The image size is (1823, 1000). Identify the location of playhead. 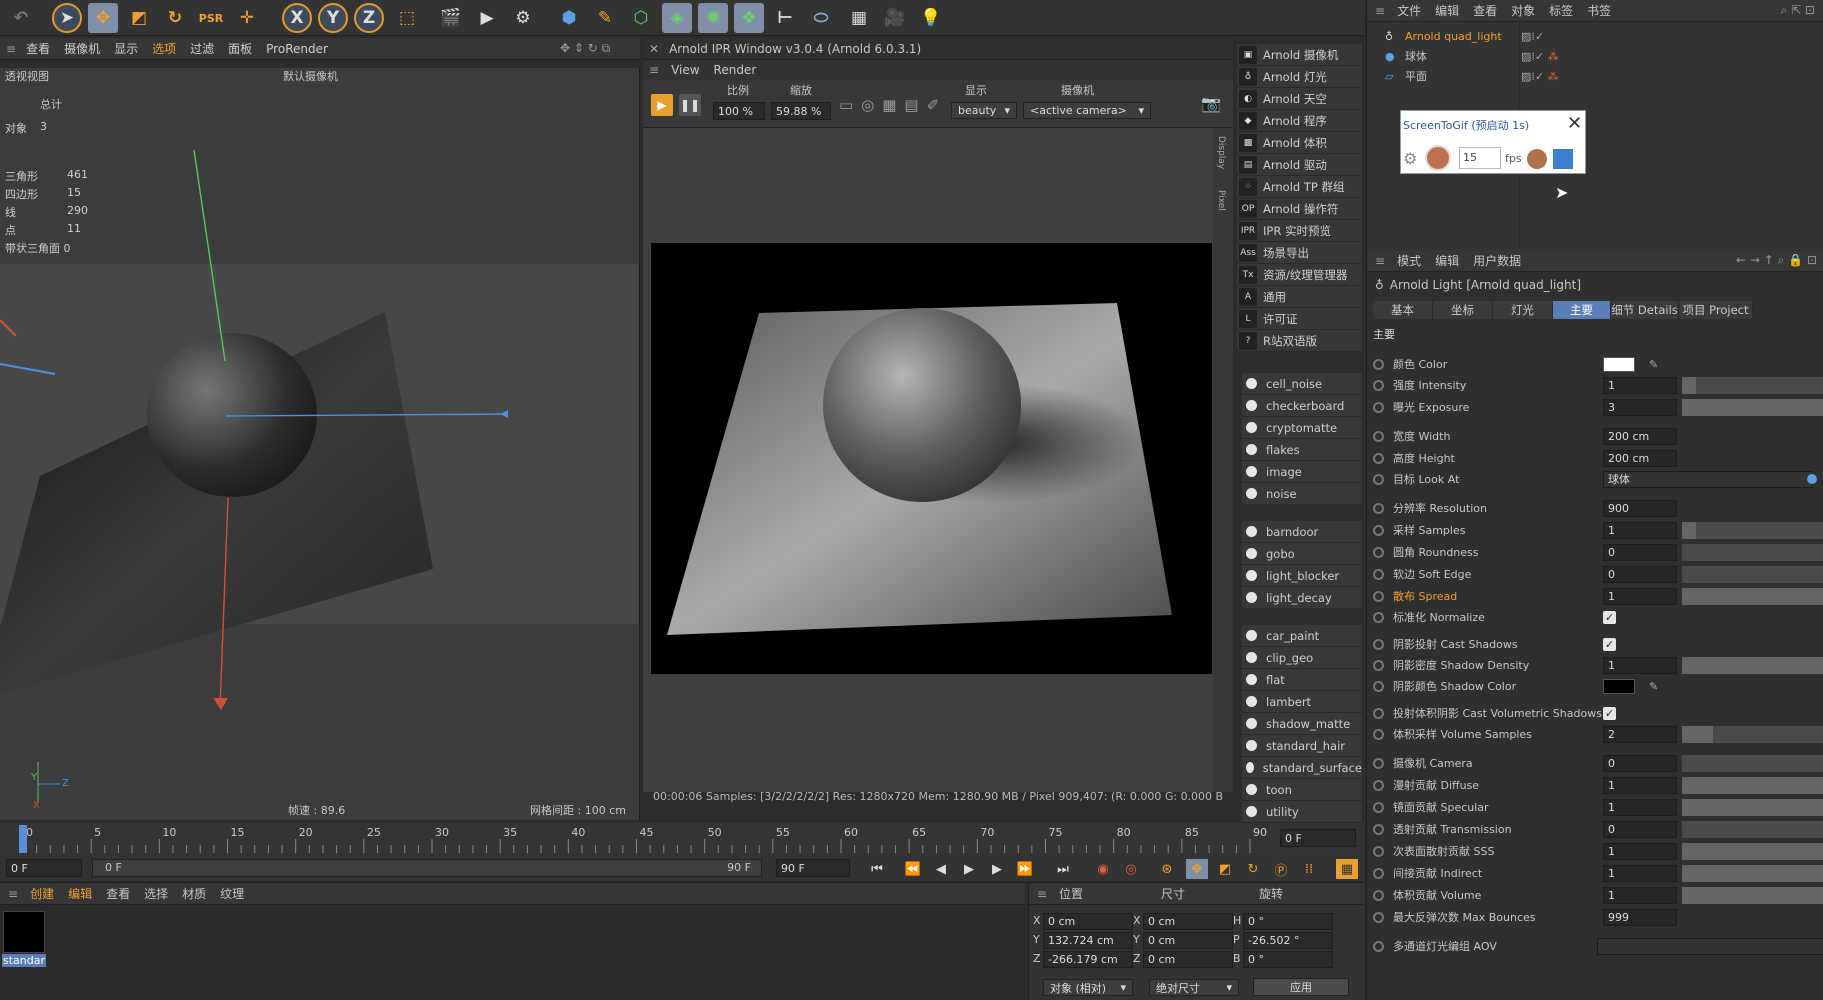
(23, 839).